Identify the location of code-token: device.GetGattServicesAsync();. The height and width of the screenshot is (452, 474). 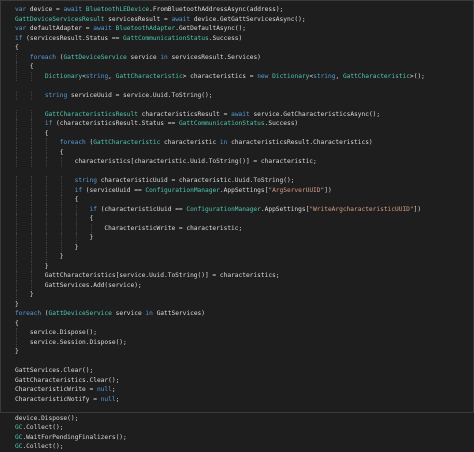
(248, 19).